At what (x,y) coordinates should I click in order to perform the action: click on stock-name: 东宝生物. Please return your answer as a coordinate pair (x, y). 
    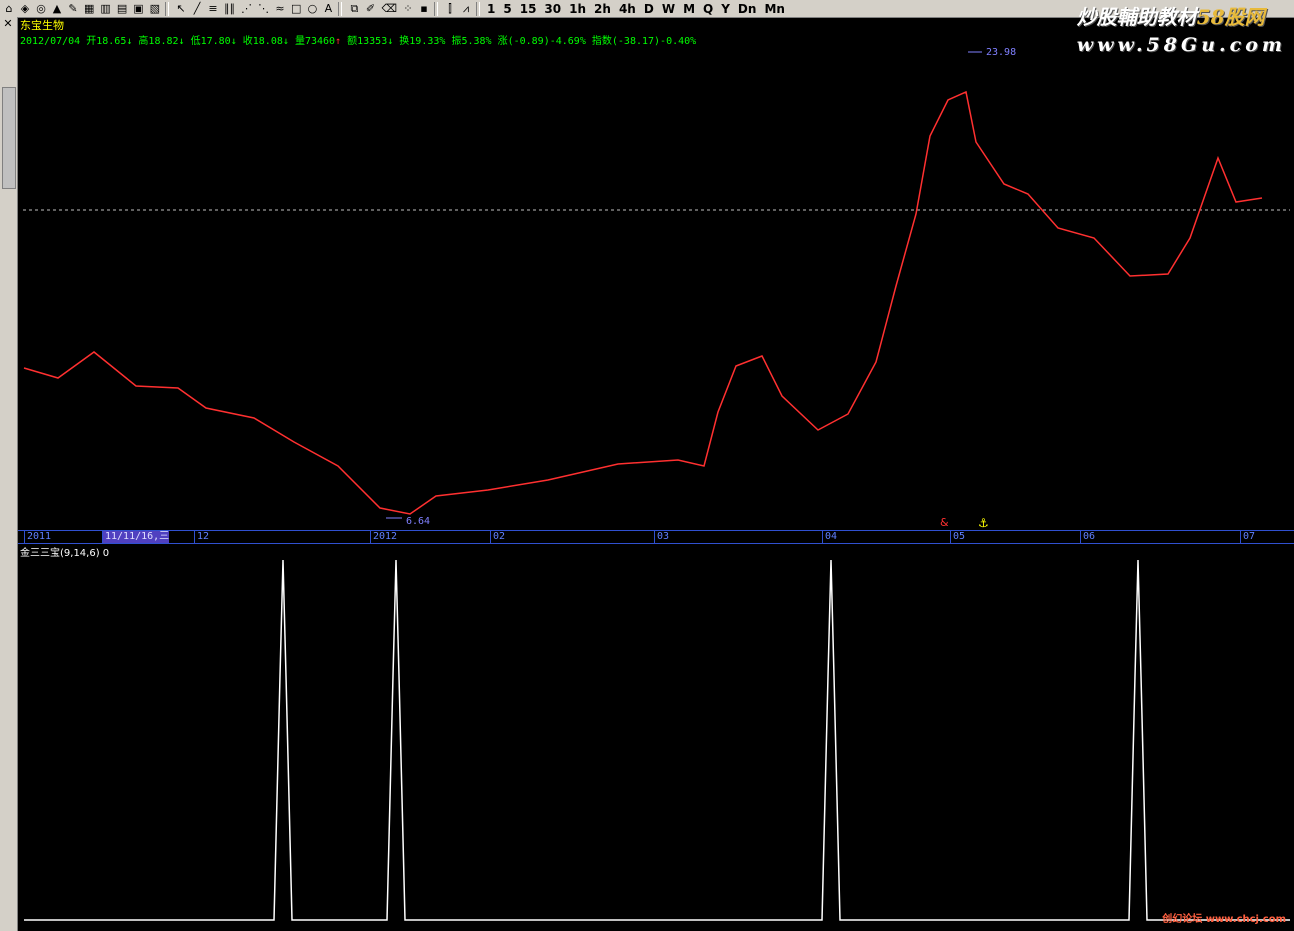
    Looking at the image, I should click on (42, 25).